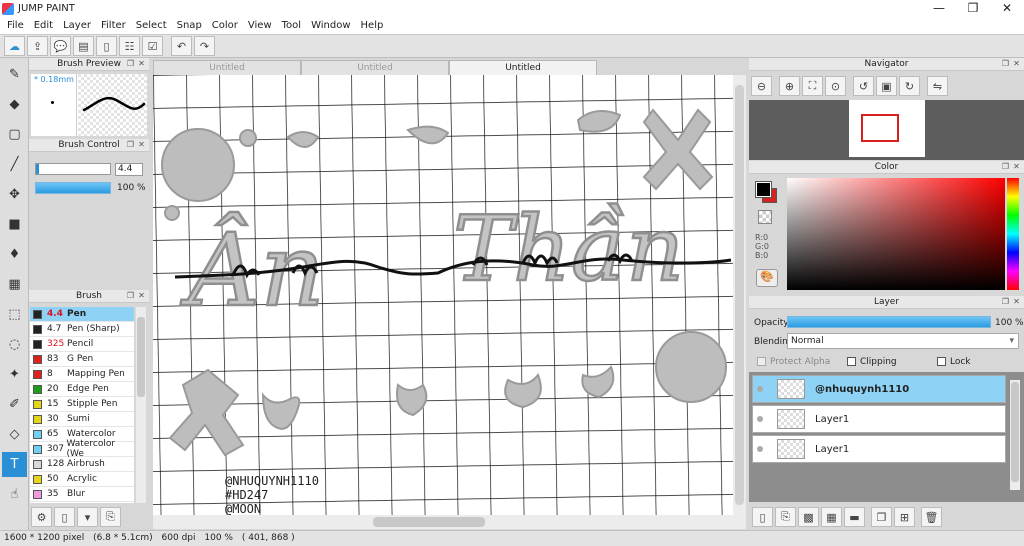 The width and height of the screenshot is (1024, 546). What do you see at coordinates (82, 404) in the screenshot?
I see `brush-item: 15 Stipple Pen` at bounding box center [82, 404].